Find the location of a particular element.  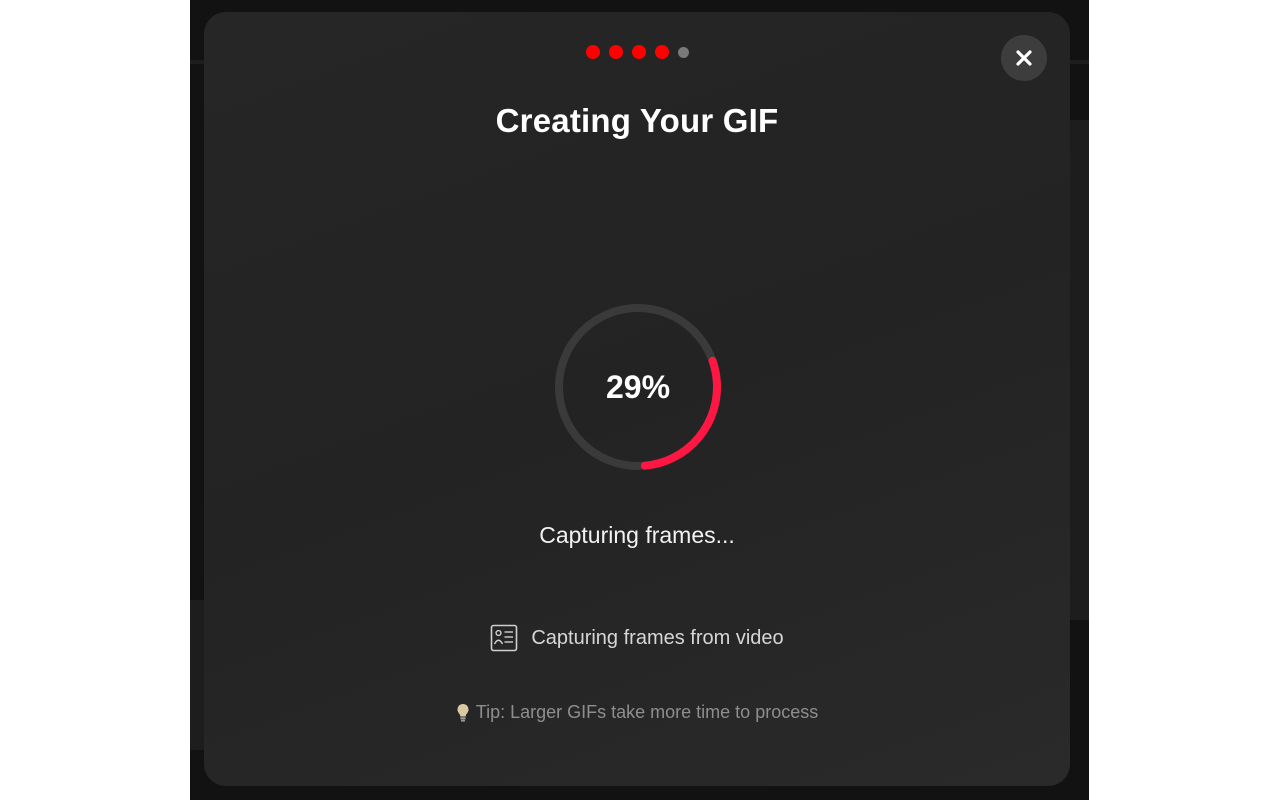

step-indicator is located at coordinates (637, 52).